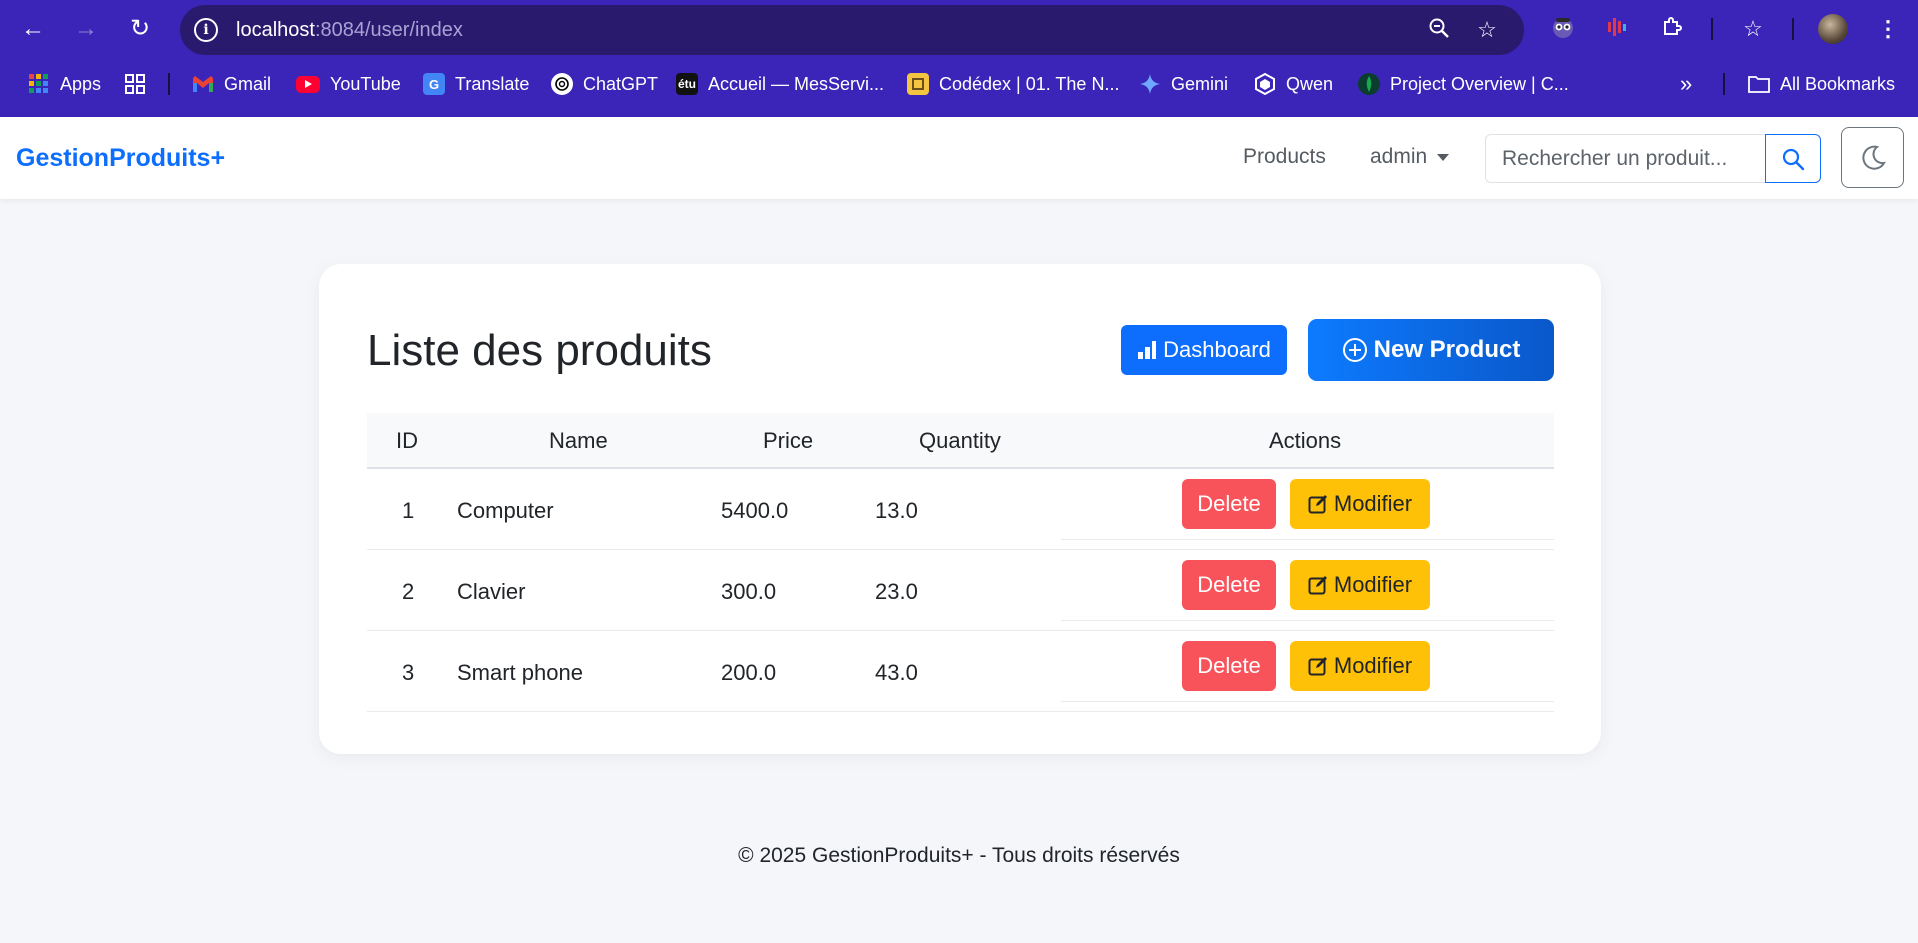  Describe the element at coordinates (604, 84) in the screenshot. I see `bookmark-chatgpt: ChatGPT` at that location.